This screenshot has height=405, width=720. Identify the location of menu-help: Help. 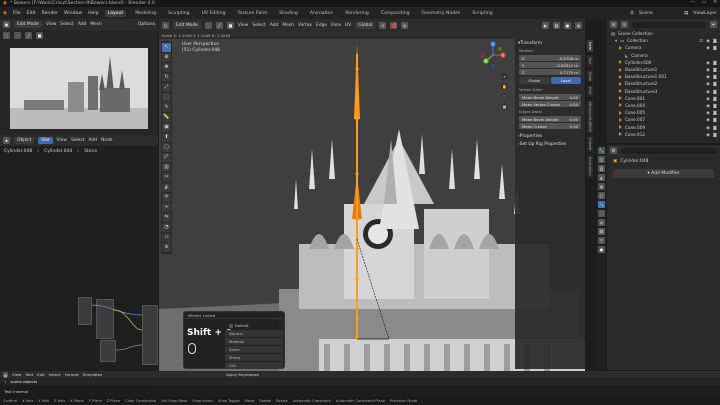
(93, 13).